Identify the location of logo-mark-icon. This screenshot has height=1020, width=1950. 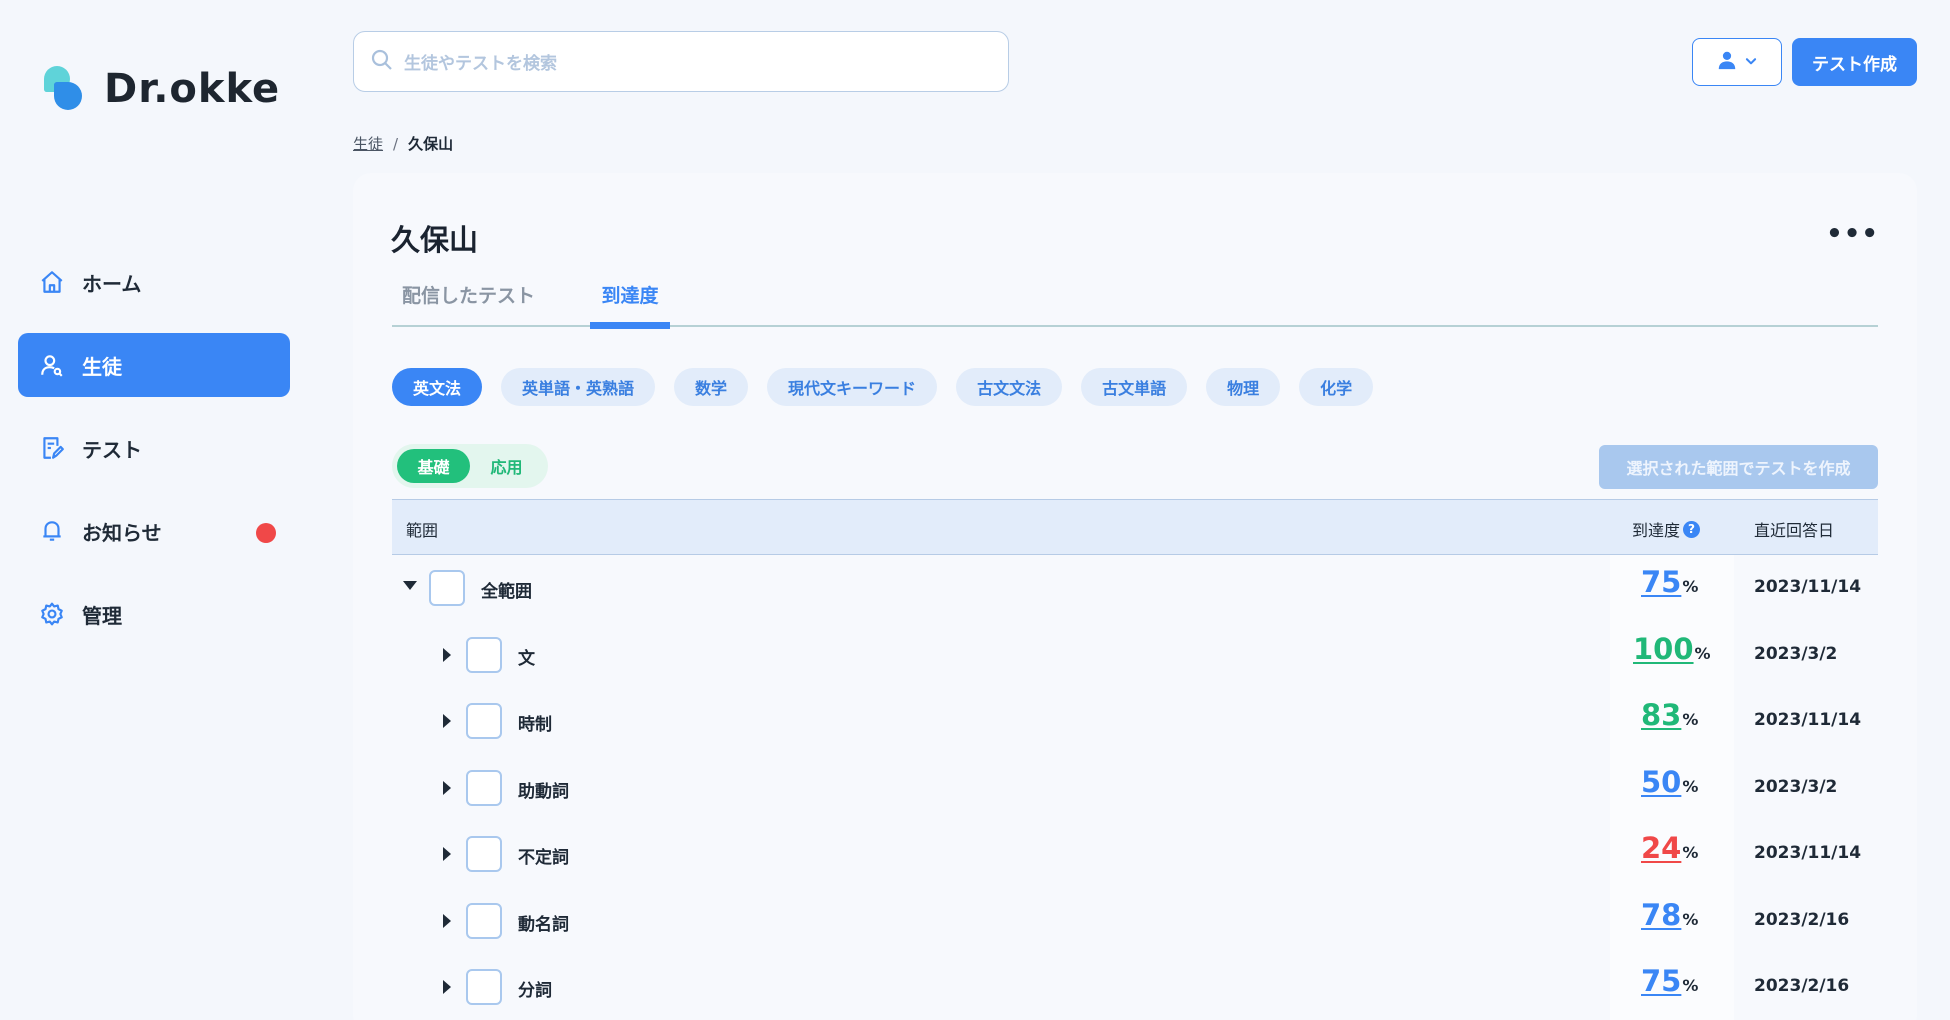
(65, 89).